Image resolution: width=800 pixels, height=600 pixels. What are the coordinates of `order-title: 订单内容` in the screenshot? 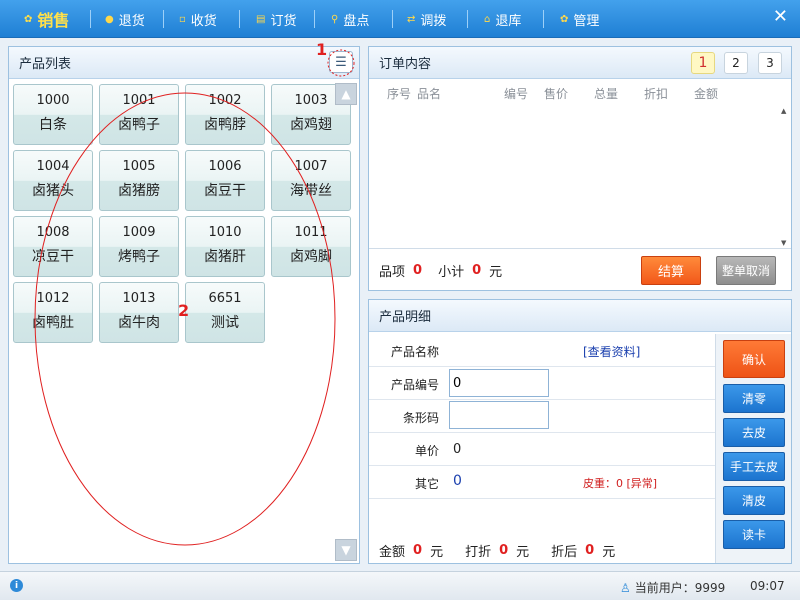 It's located at (405, 64).